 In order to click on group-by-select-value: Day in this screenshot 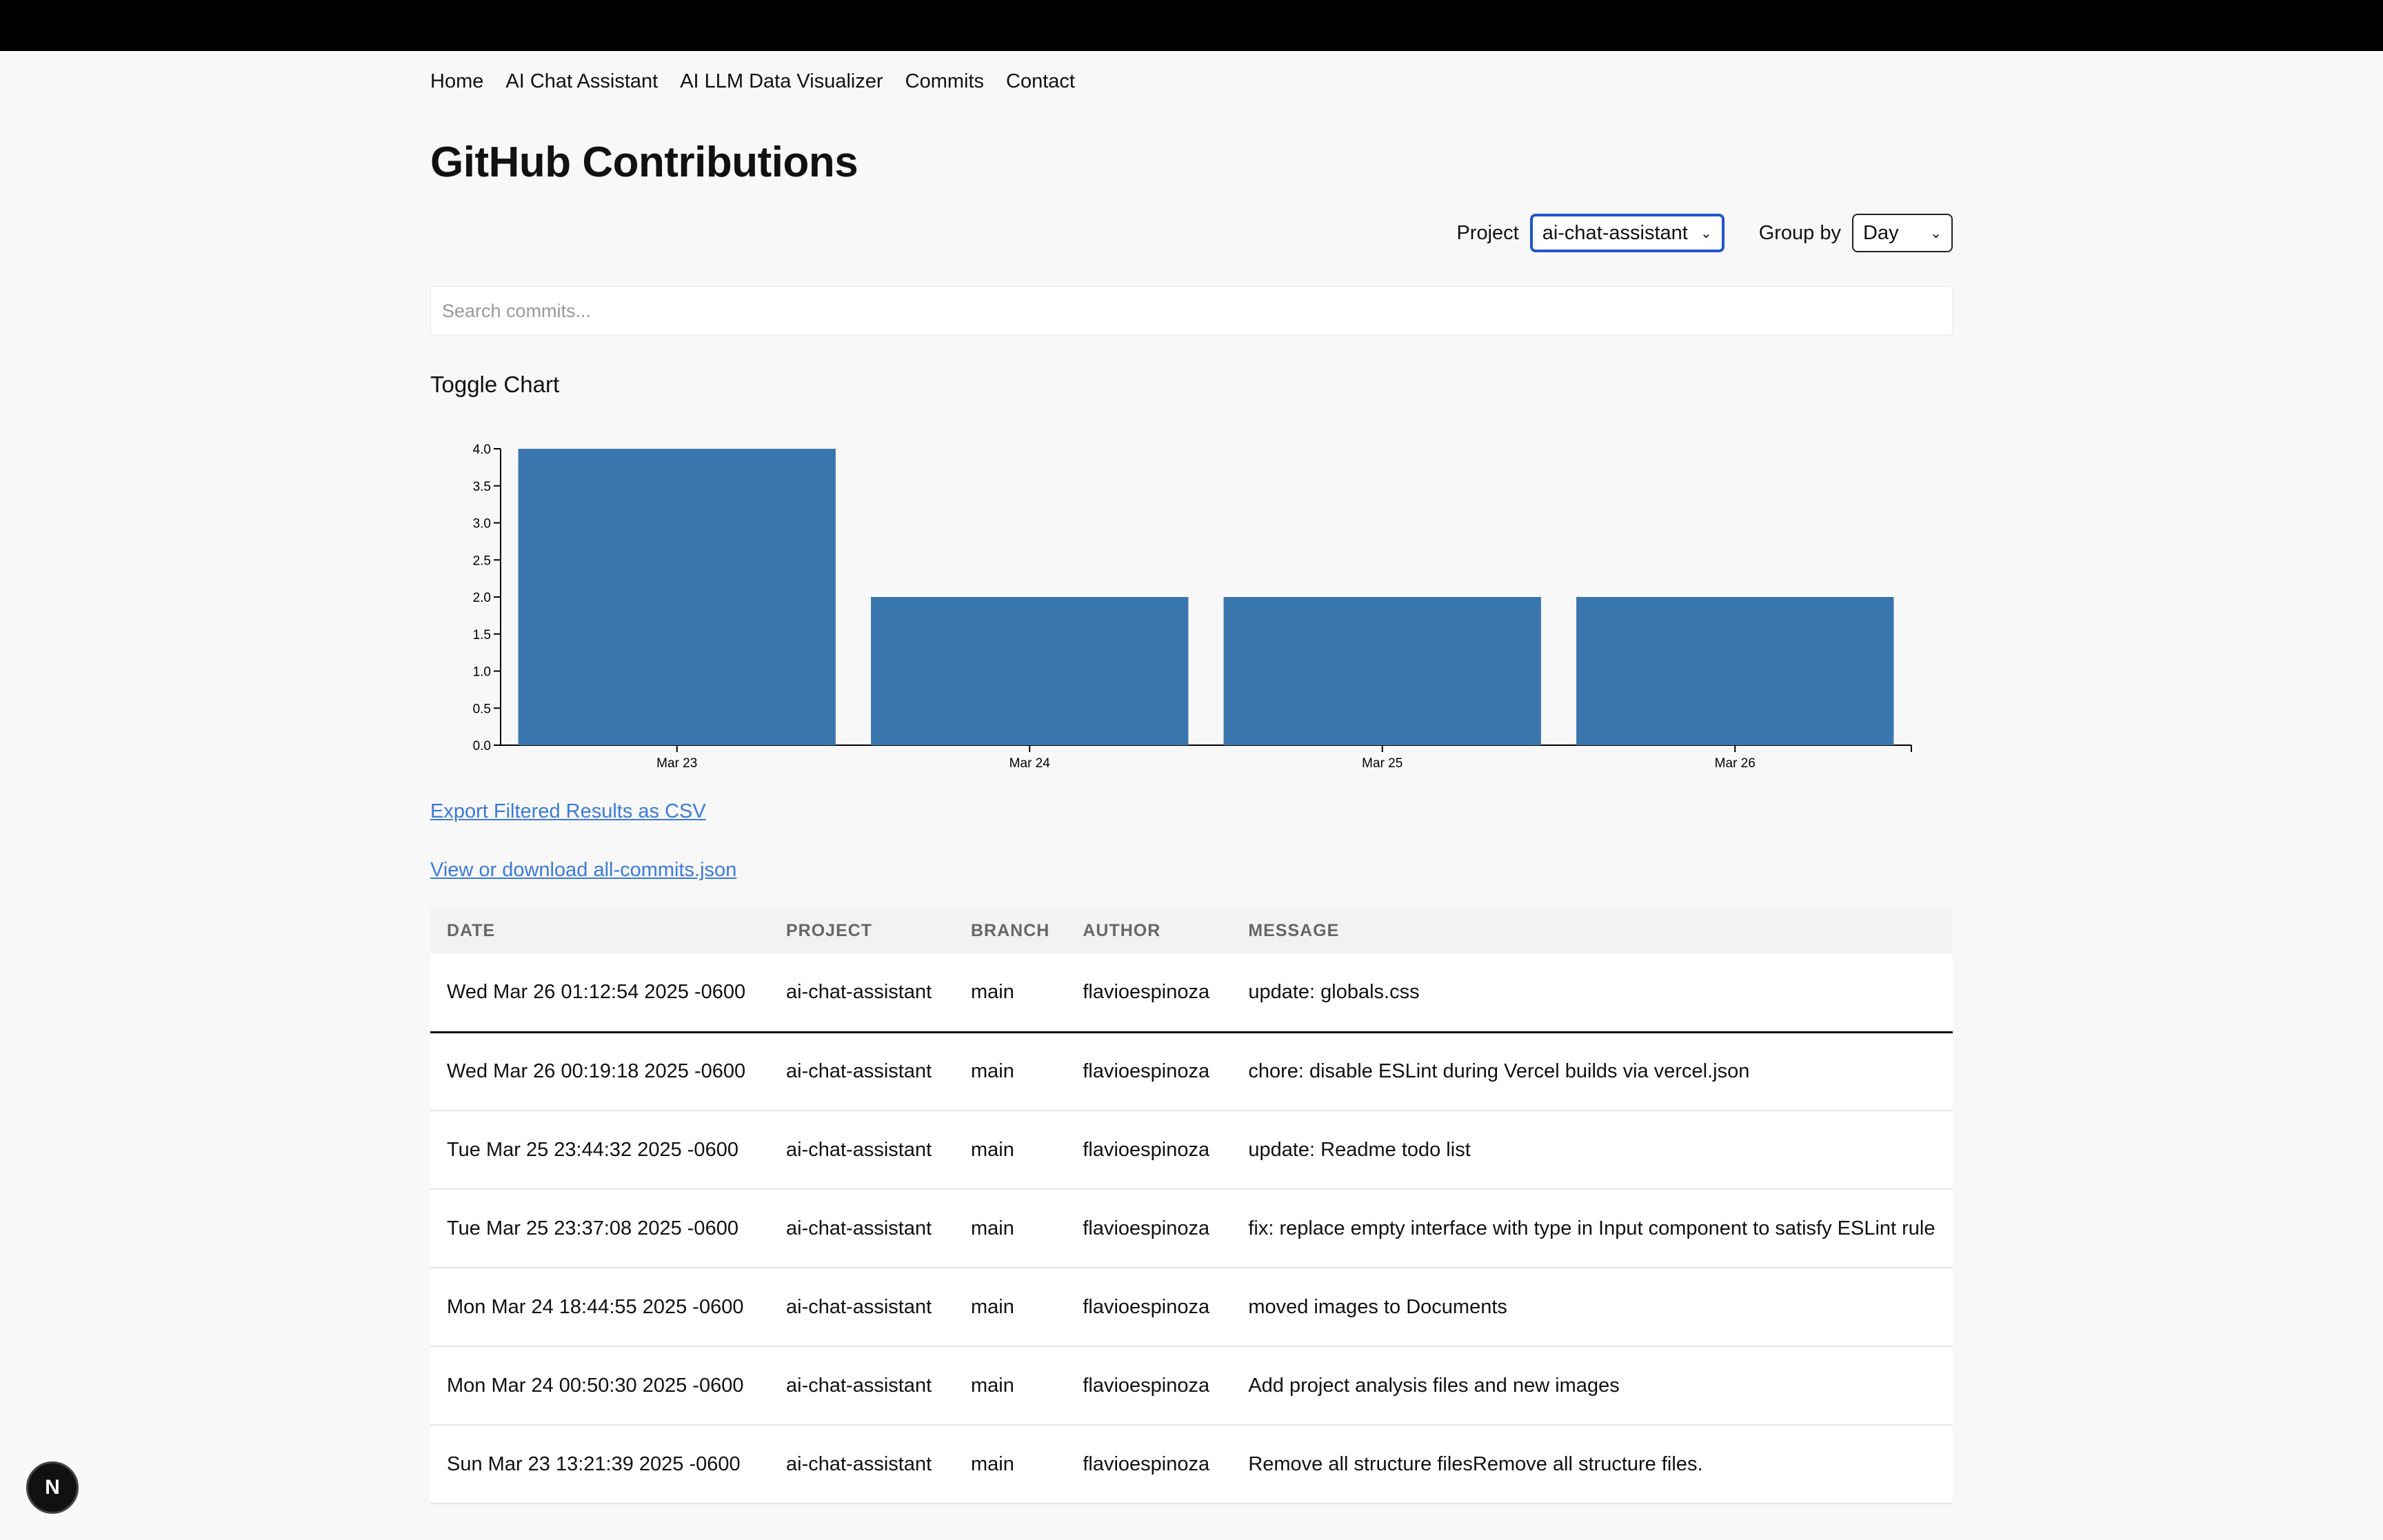, I will do `click(1881, 233)`.